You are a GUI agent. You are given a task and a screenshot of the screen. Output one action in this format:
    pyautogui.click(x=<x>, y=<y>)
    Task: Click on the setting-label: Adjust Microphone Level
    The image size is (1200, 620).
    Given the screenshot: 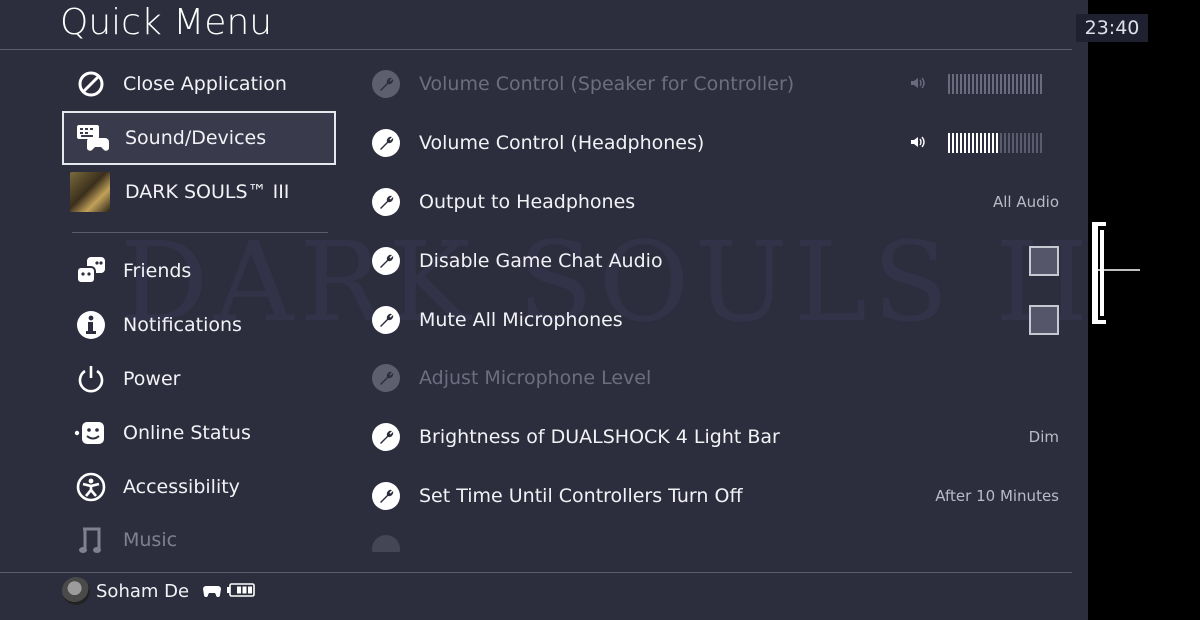 What is the action you would take?
    pyautogui.click(x=535, y=378)
    